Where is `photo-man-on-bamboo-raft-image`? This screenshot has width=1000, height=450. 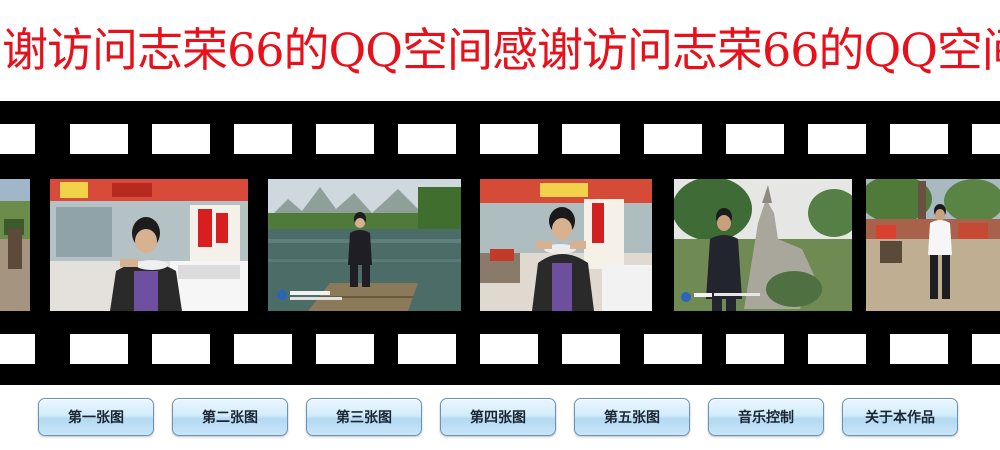
photo-man-on-bamboo-raft-image is located at coordinates (364, 245).